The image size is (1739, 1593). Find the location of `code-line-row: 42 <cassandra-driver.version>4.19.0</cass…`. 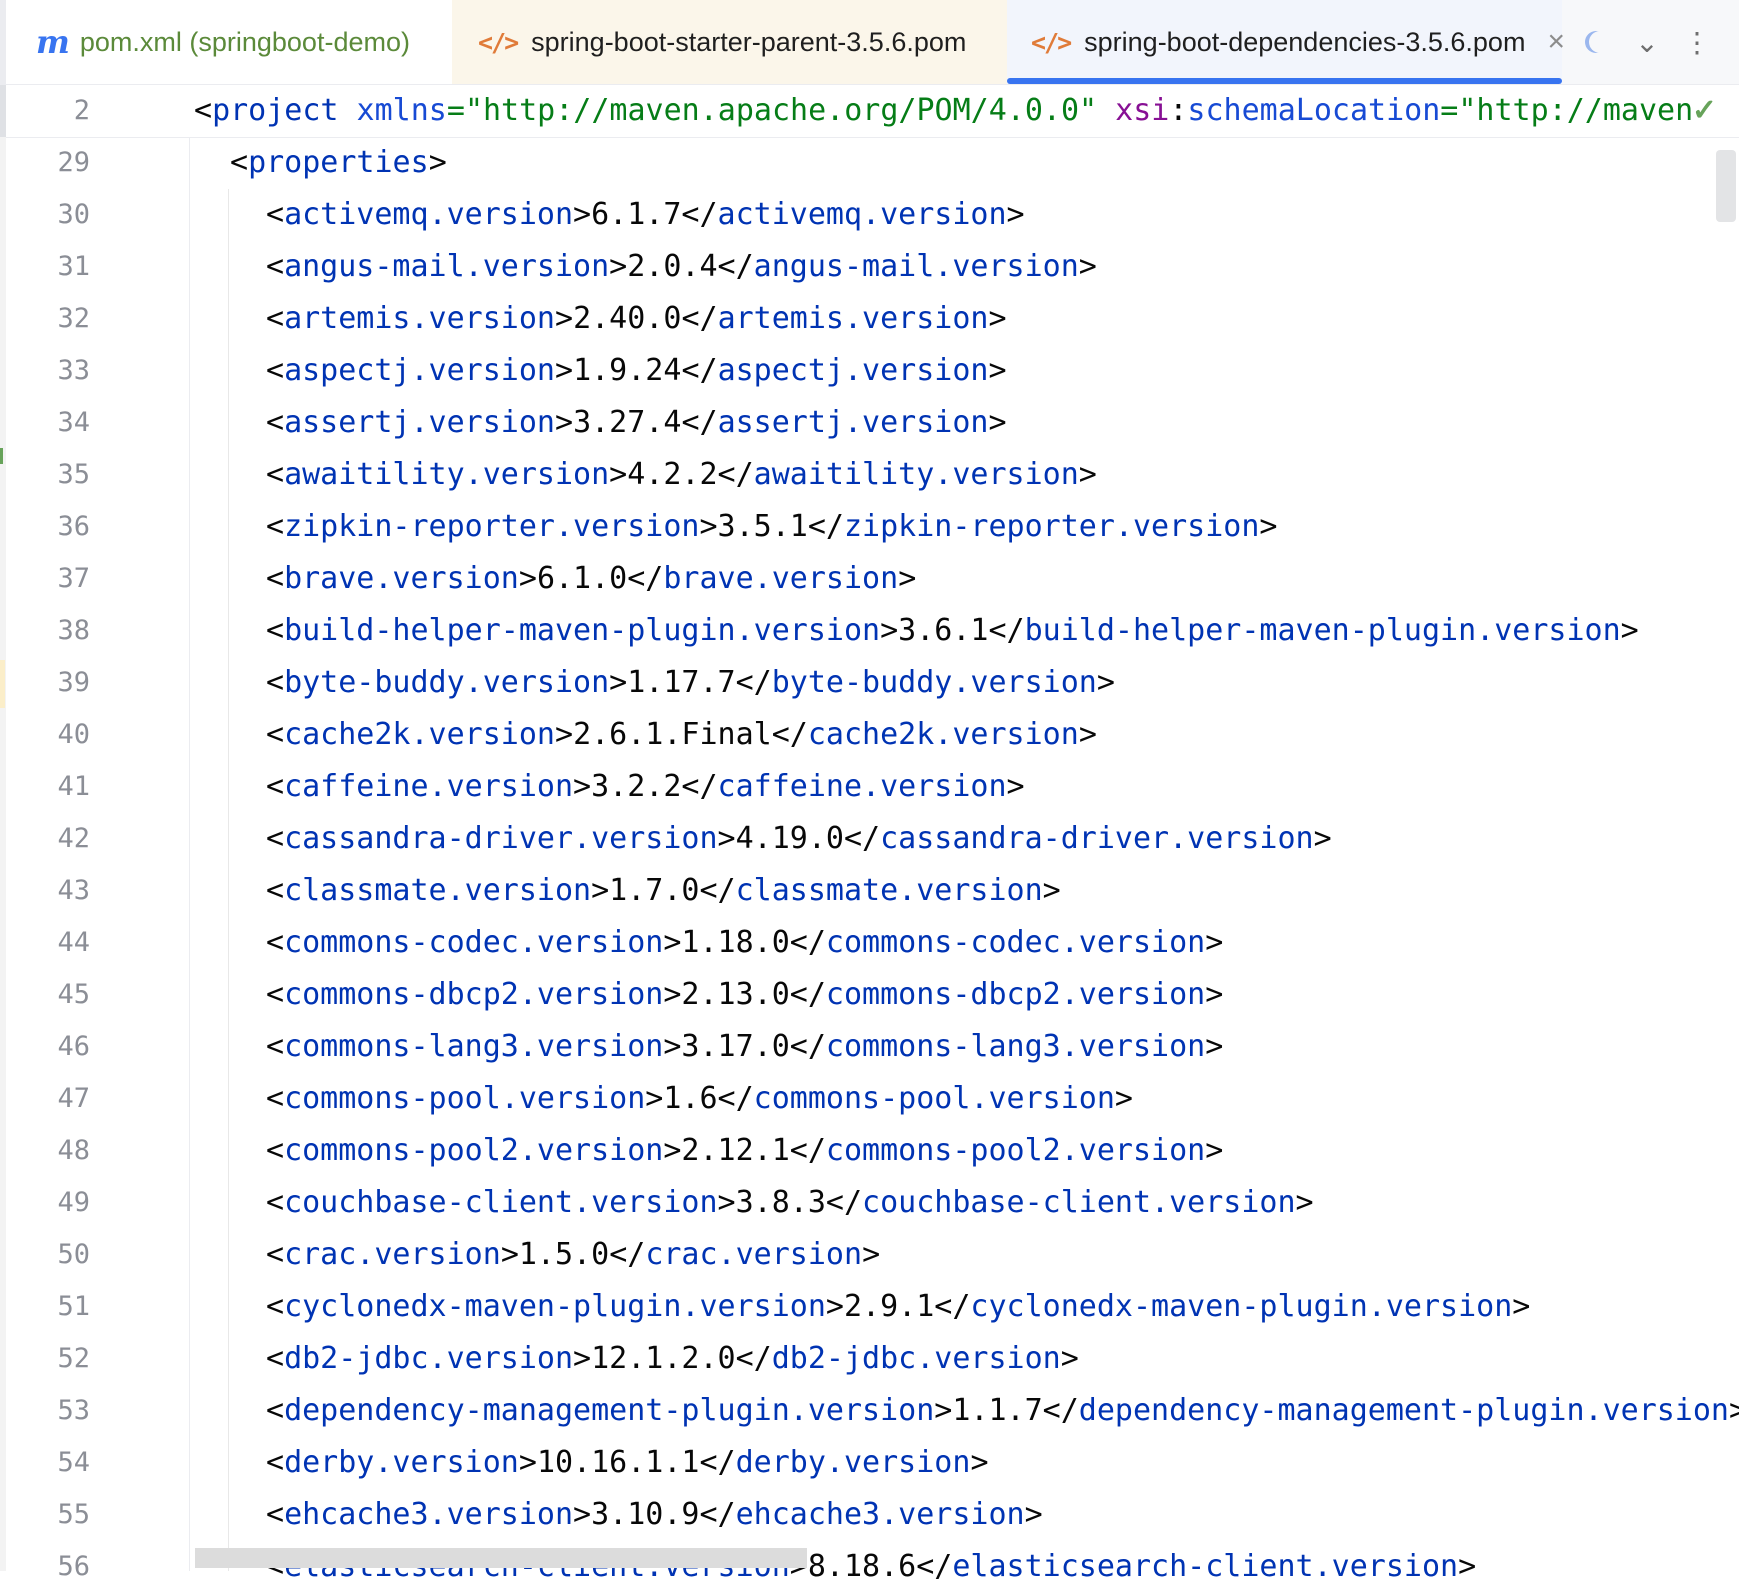

code-line-row: 42 <cassandra-driver.version>4.19.0</cass… is located at coordinates (869, 839).